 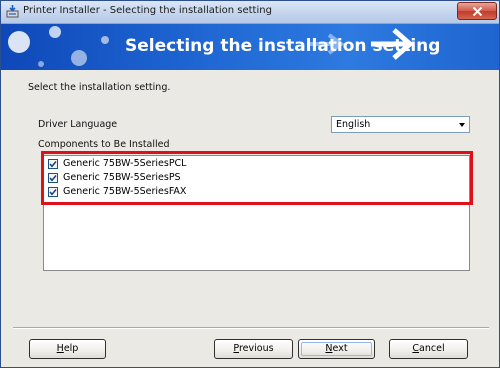 What do you see at coordinates (432, 348) in the screenshot?
I see `cancel-label-rest: ancel` at bounding box center [432, 348].